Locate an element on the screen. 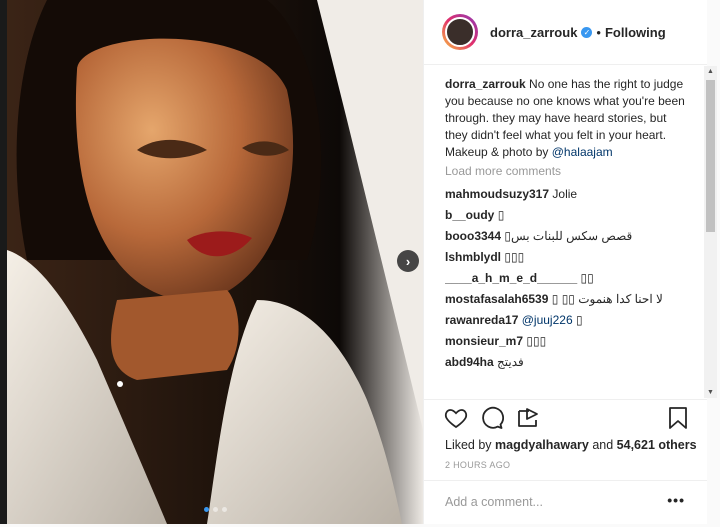 The width and height of the screenshot is (720, 527). likes-summary: Liked by magdyalhawary and 54,621 others is located at coordinates (571, 445).